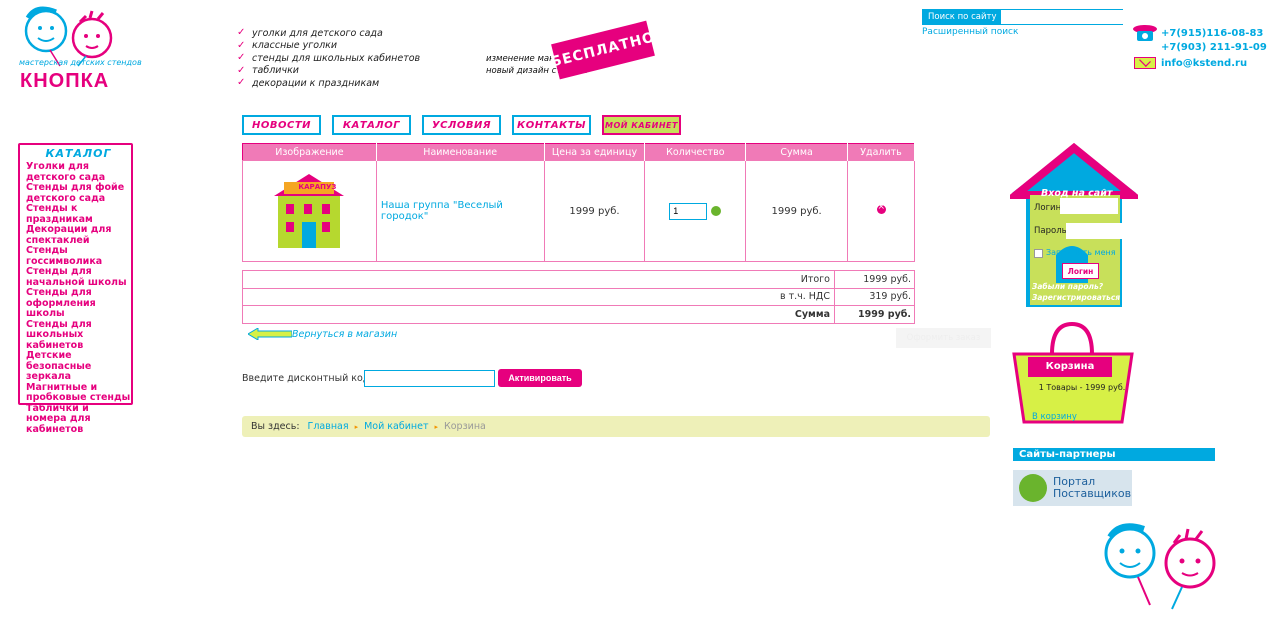 The height and width of the screenshot is (633, 1280). I want to click on email-row: info@kstend.ru, so click(1200, 63).